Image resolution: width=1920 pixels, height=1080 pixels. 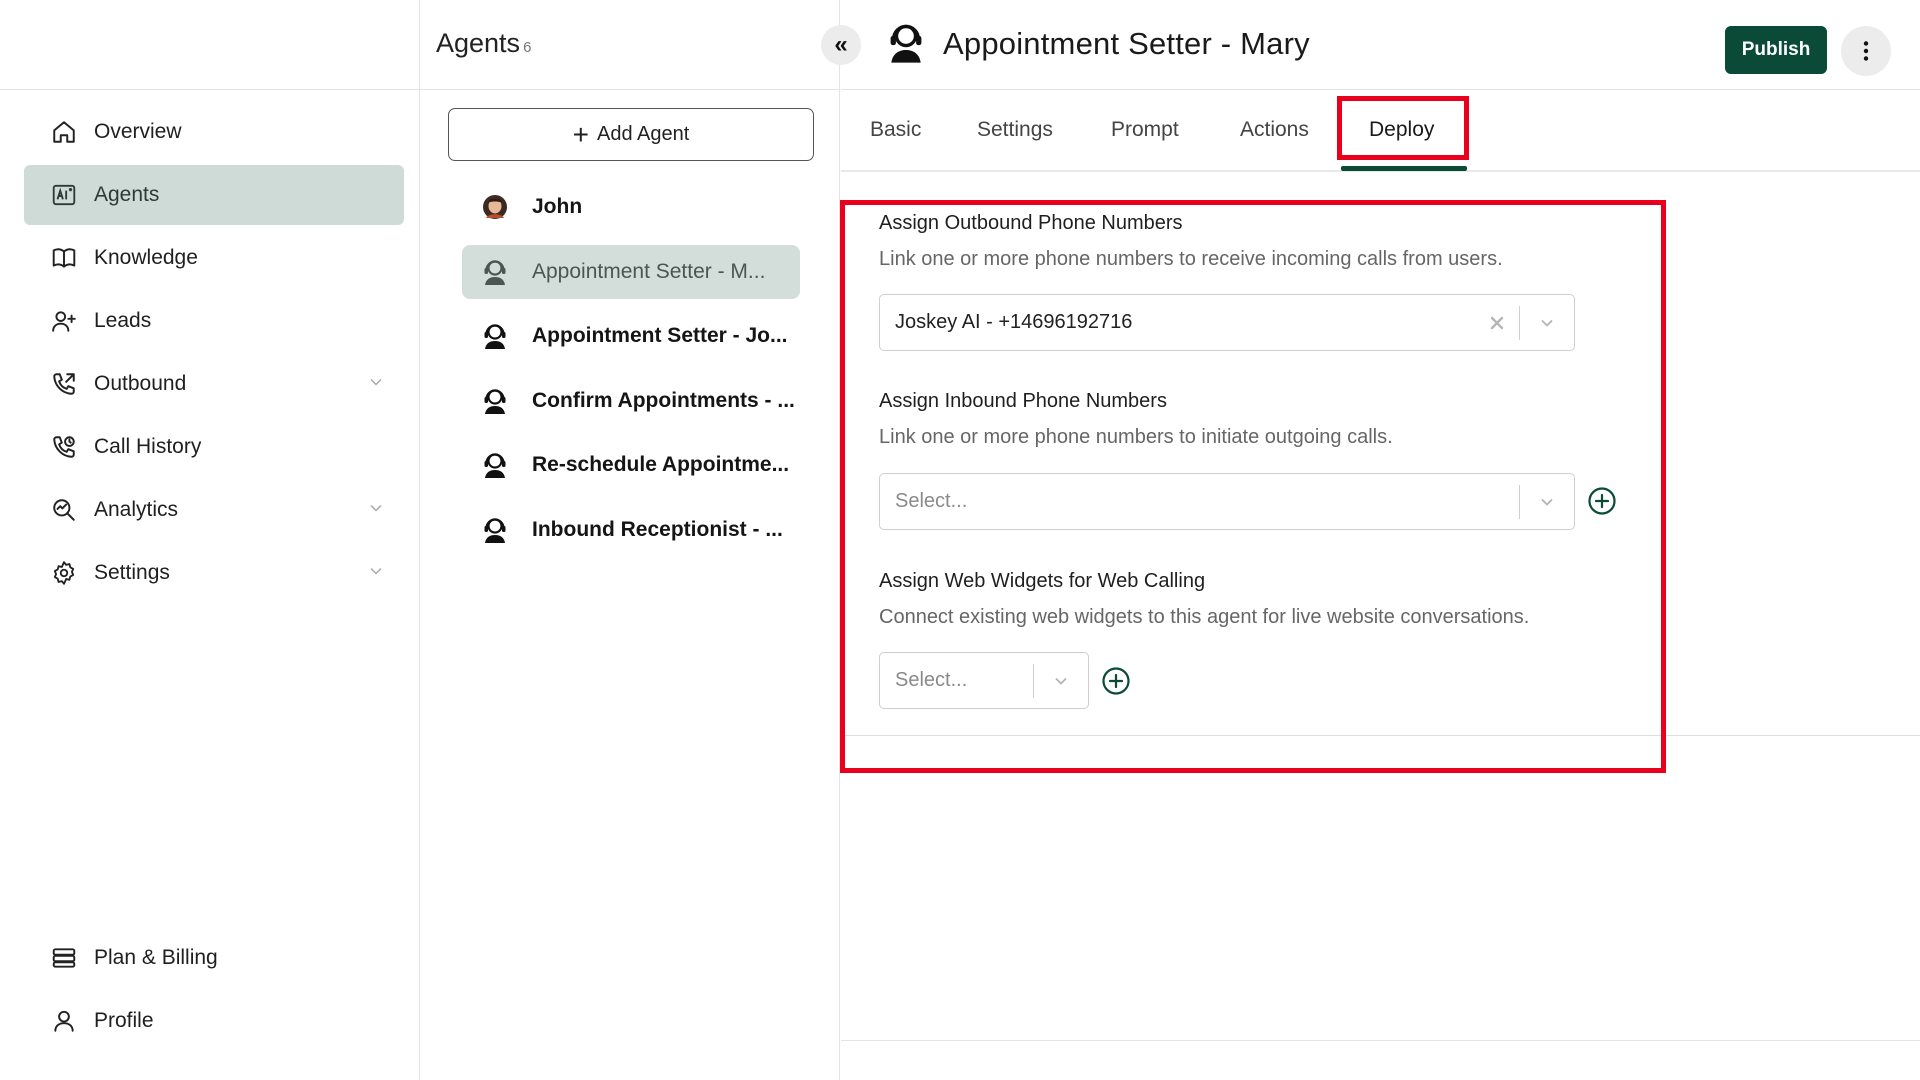 What do you see at coordinates (1227, 322) in the screenshot?
I see `outbound-numbers-select: Joskey AI - +14696192716` at bounding box center [1227, 322].